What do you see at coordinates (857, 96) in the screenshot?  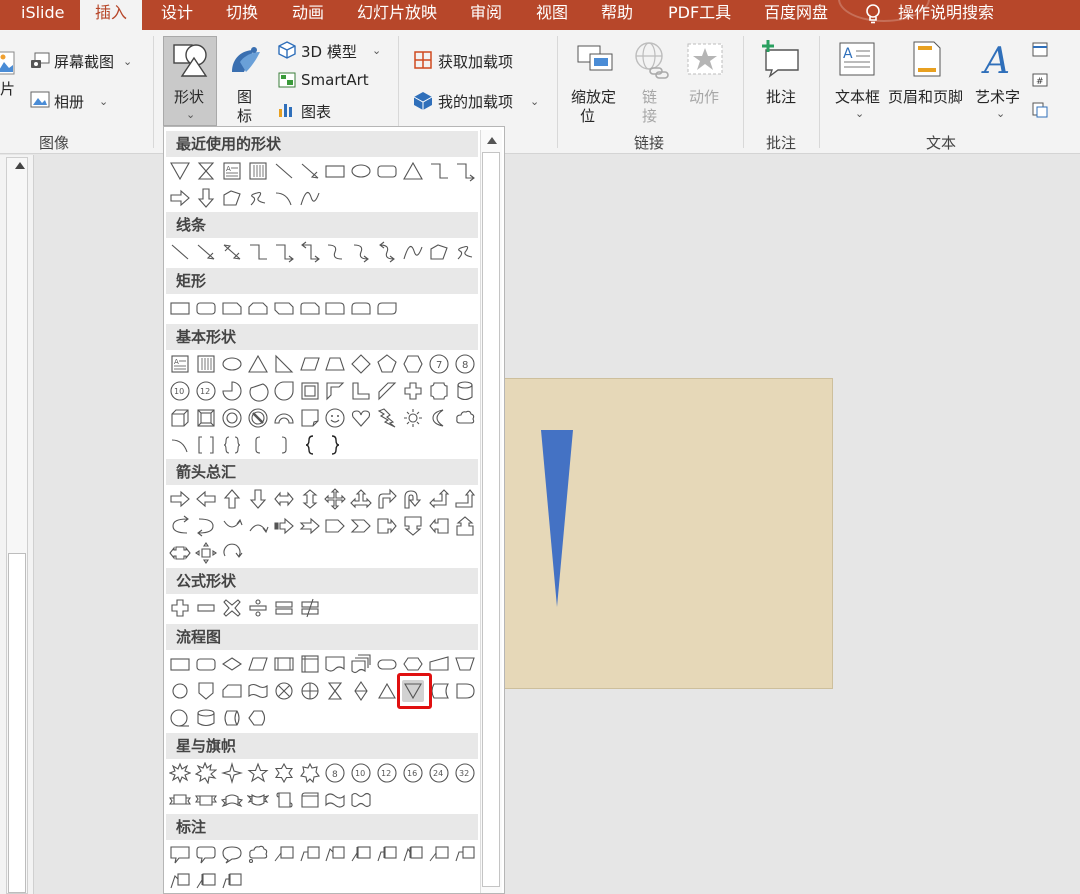 I see `text-box-label: 文本框` at bounding box center [857, 96].